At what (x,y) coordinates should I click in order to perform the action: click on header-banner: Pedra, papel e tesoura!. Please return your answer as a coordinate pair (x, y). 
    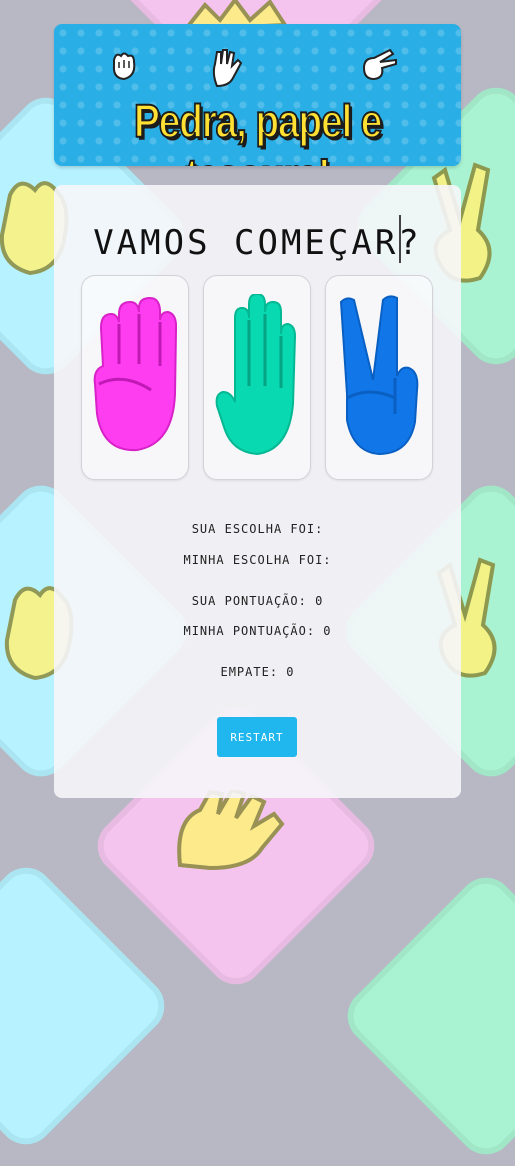
    Looking at the image, I should click on (257, 95).